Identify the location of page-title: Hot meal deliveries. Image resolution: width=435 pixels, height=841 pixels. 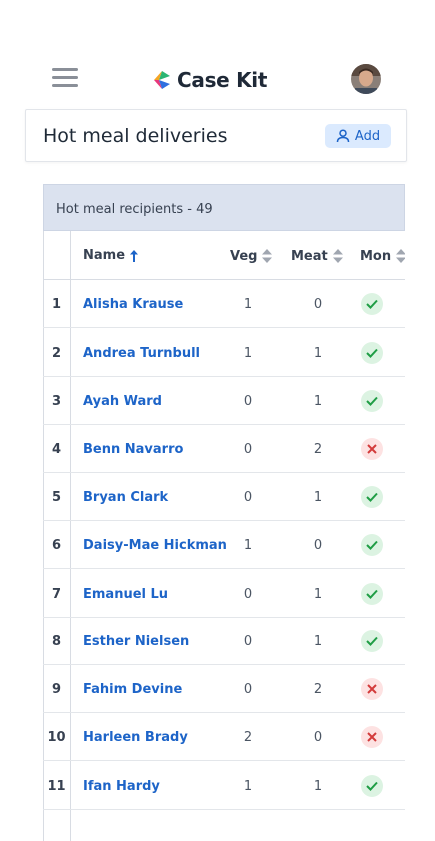
(135, 136).